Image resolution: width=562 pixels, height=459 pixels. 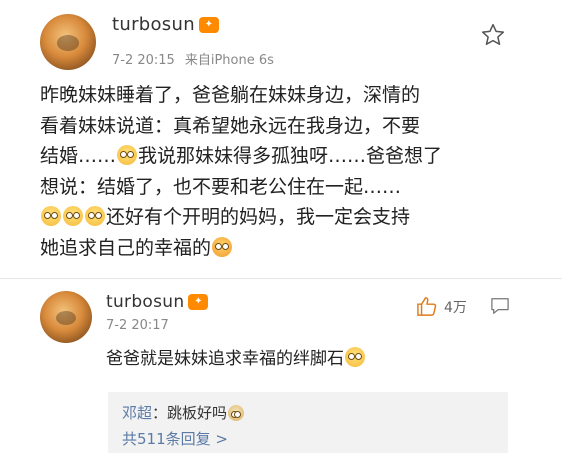 I want to click on post-source: 来自iPhone 6s, so click(x=229, y=60).